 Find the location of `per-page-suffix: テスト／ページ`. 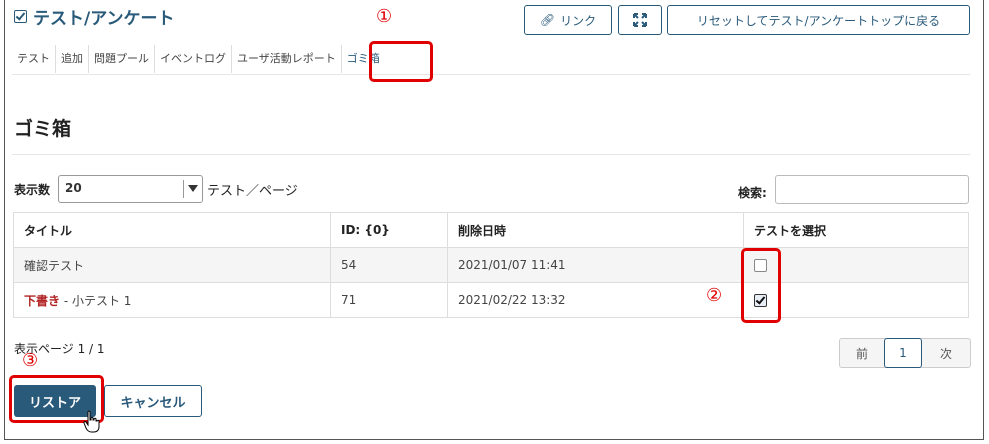

per-page-suffix: テスト／ページ is located at coordinates (252, 191).